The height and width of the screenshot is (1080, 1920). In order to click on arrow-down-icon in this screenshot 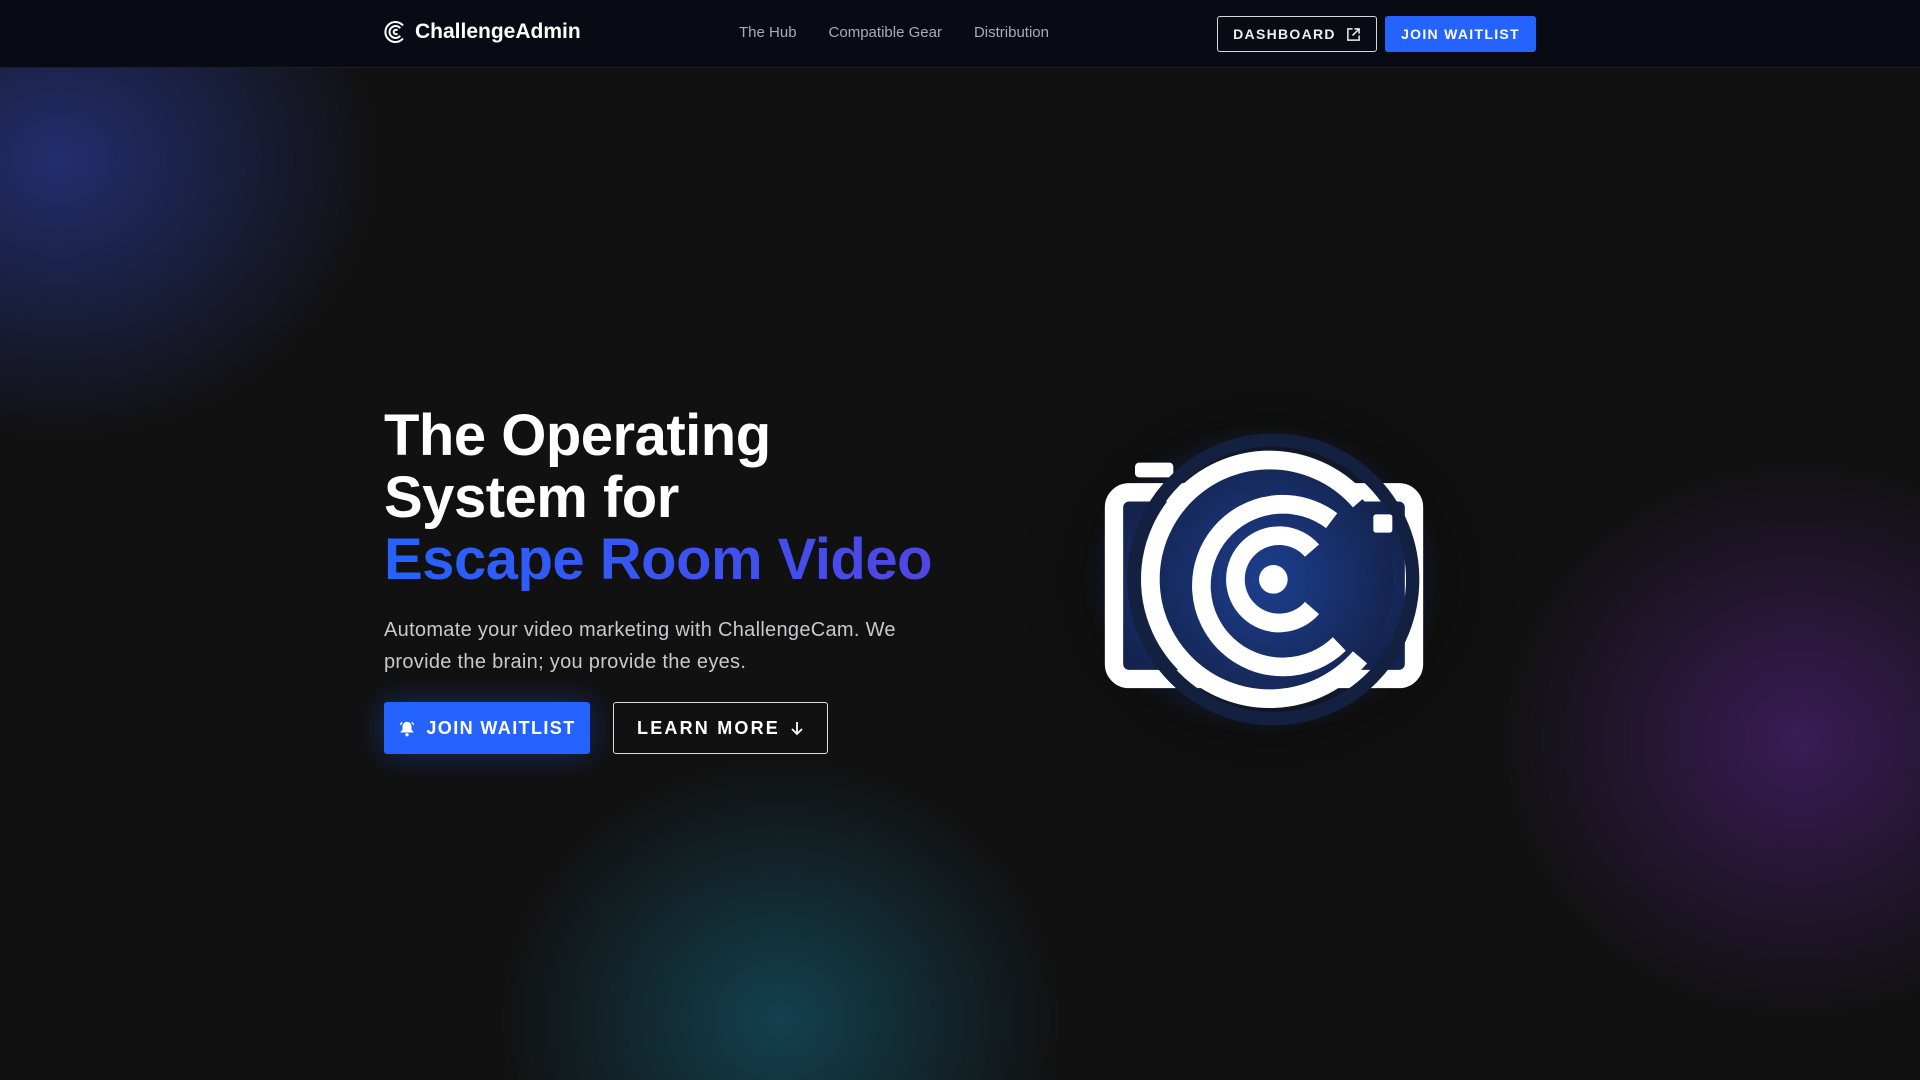, I will do `click(797, 729)`.